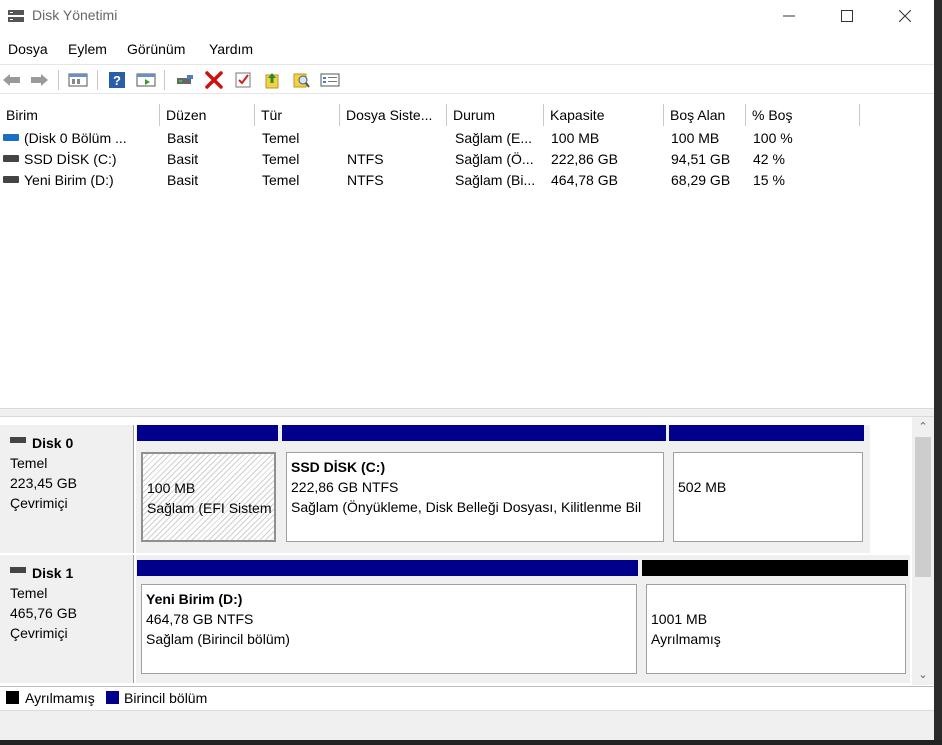 Image resolution: width=942 pixels, height=745 pixels. Describe the element at coordinates (12, 697) in the screenshot. I see `legend-swatch-unallocated` at that location.